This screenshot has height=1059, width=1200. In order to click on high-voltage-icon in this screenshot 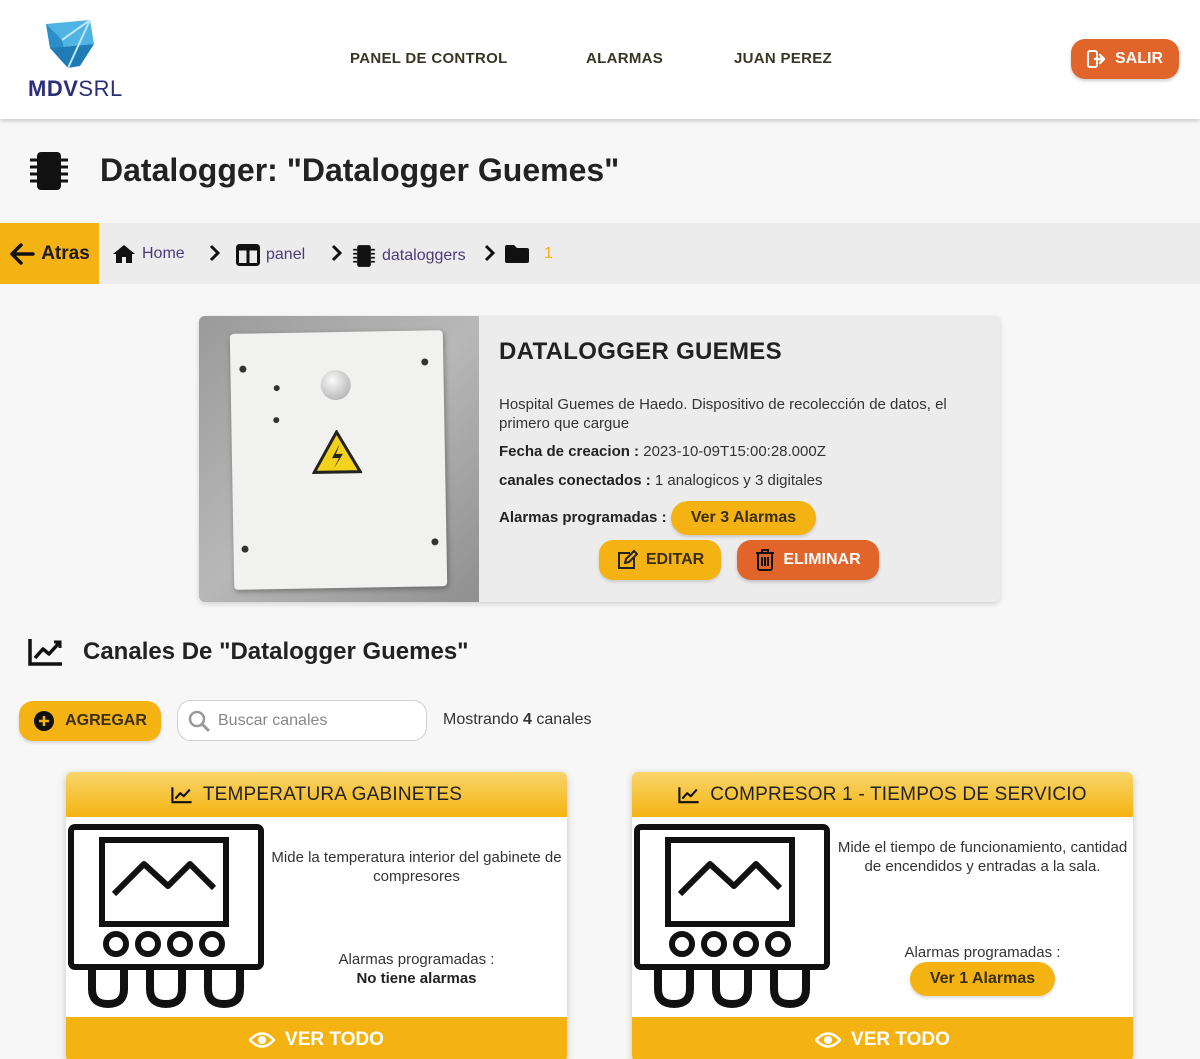, I will do `click(337, 451)`.